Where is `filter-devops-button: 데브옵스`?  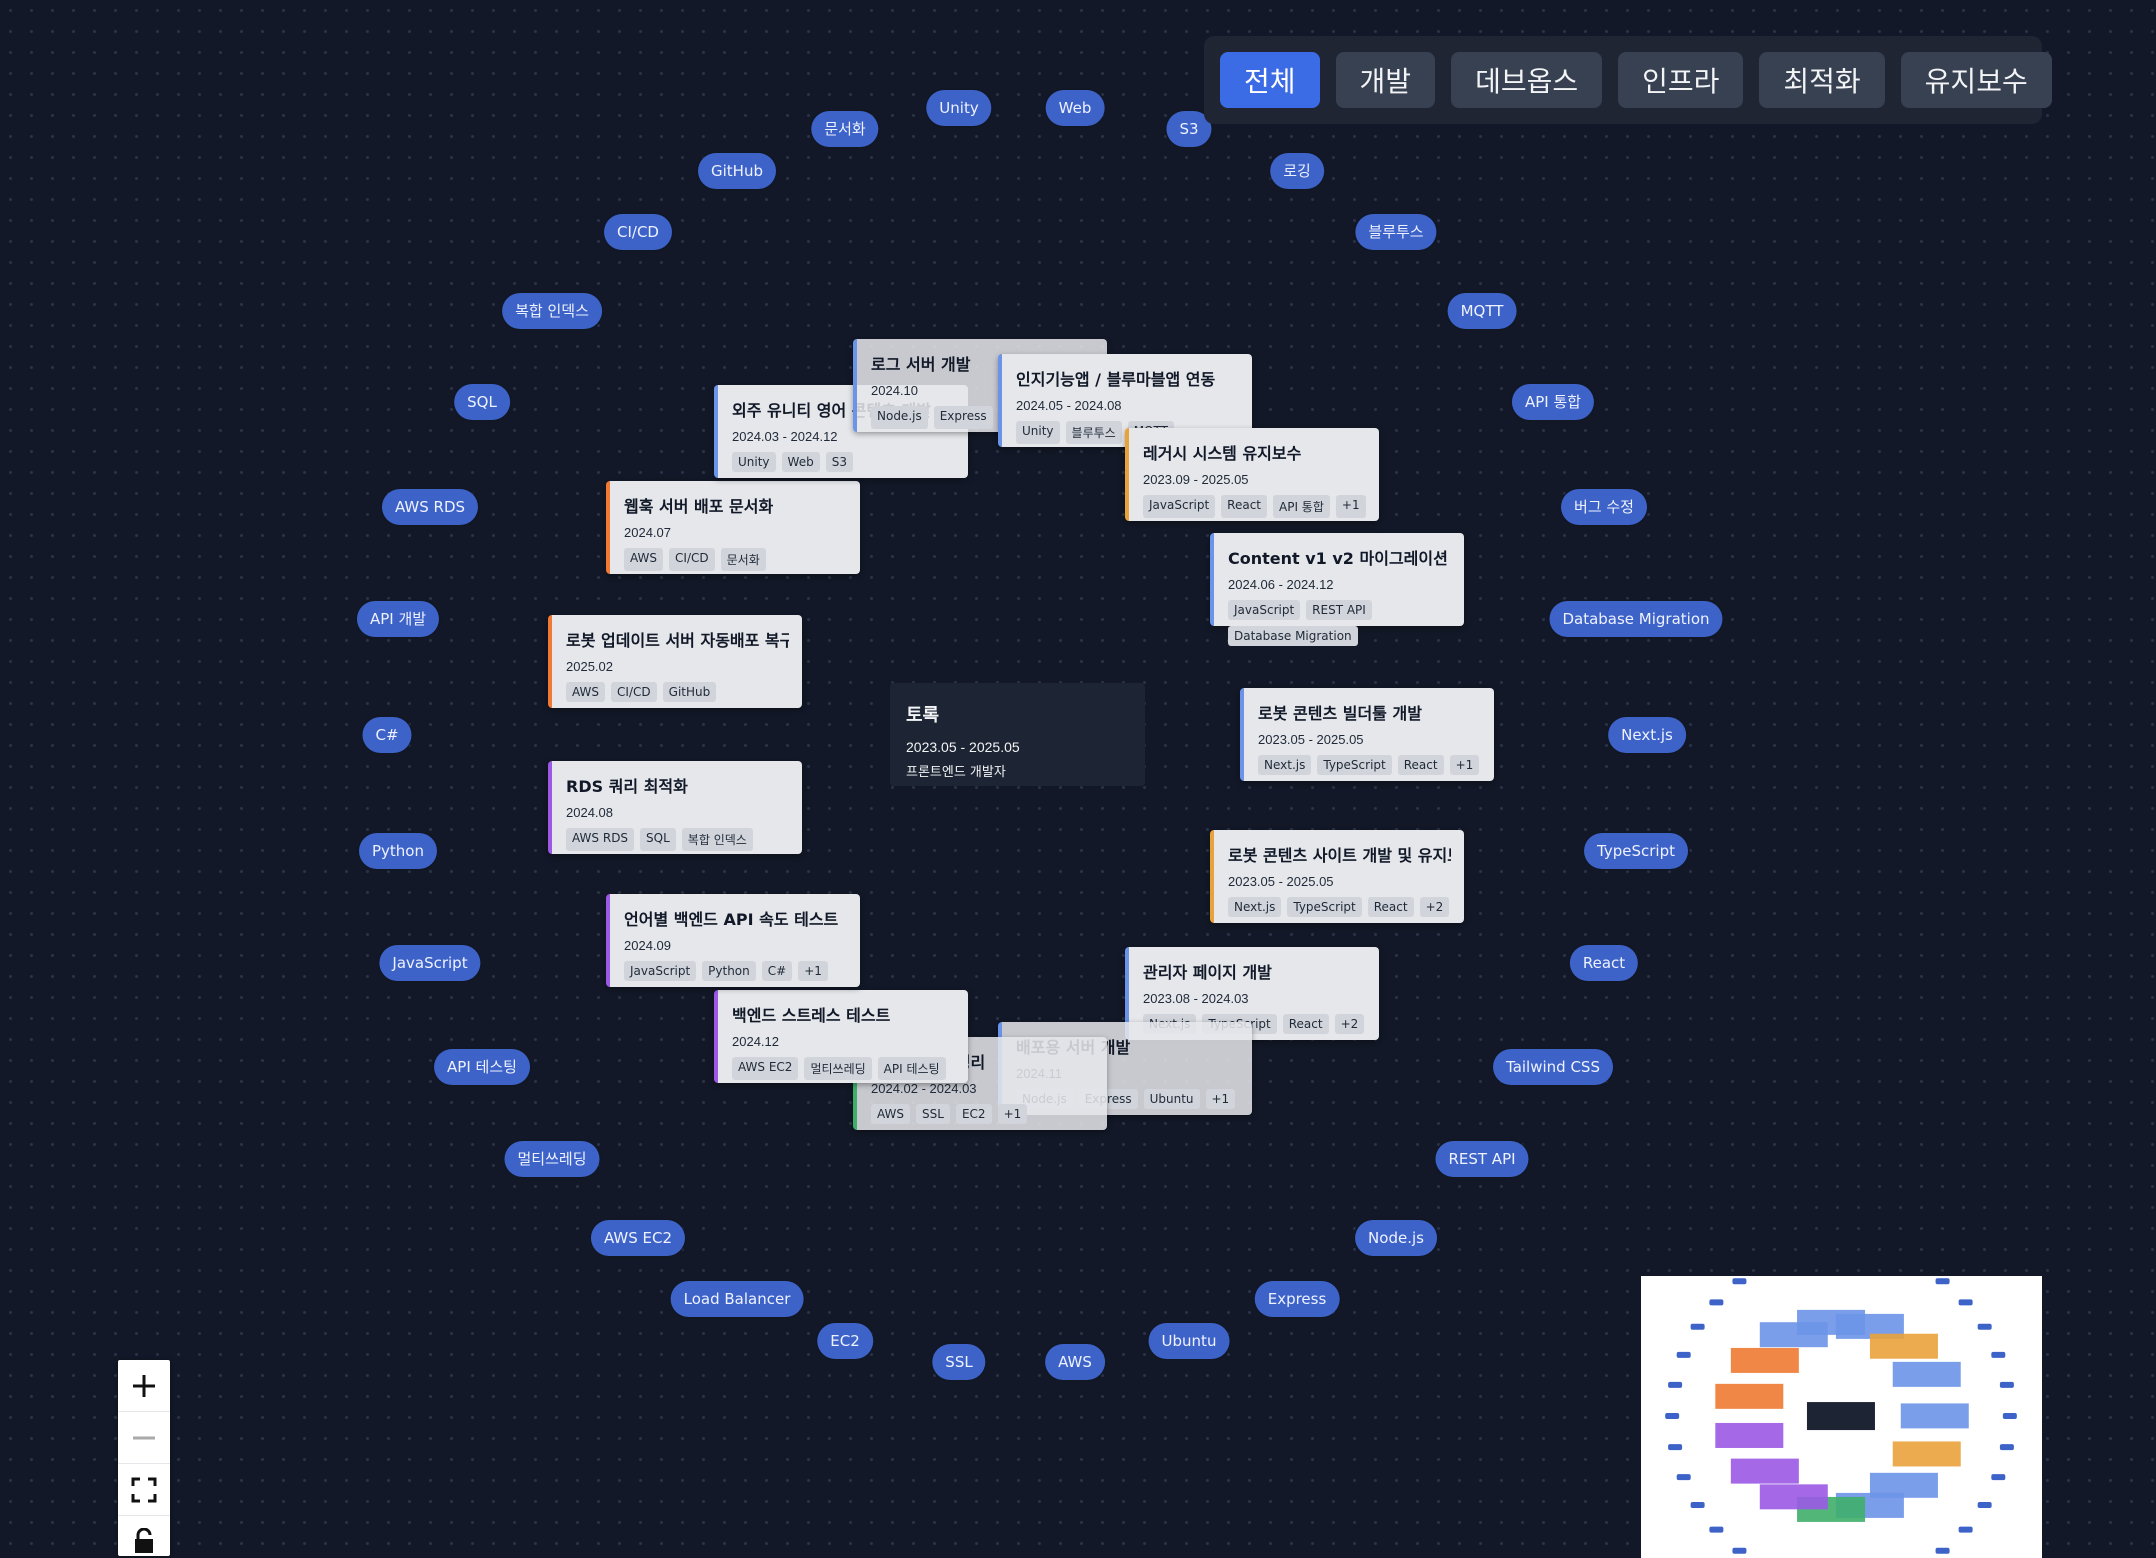 filter-devops-button: 데브옵스 is located at coordinates (1527, 80).